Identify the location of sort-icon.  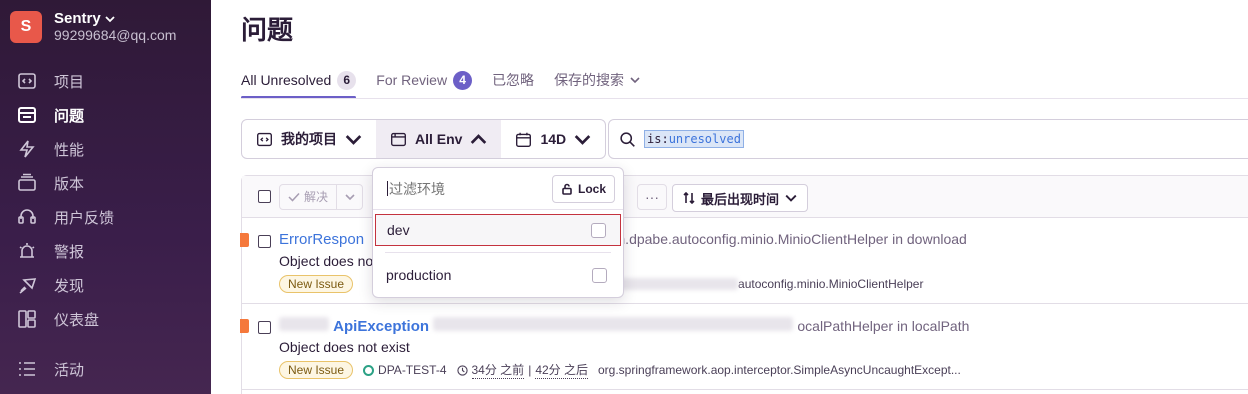
(689, 198).